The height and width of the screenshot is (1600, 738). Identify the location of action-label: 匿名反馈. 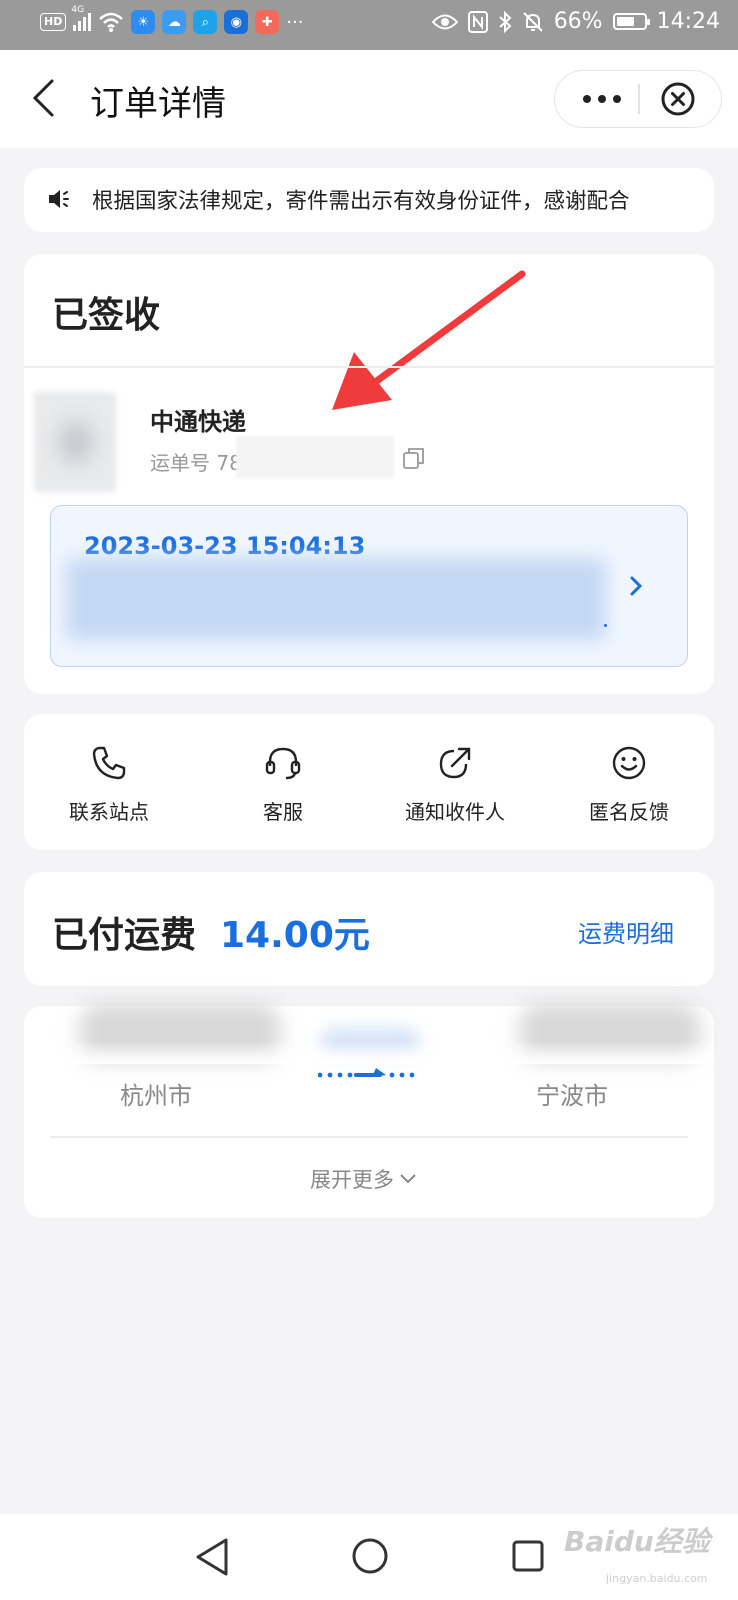
(629, 812).